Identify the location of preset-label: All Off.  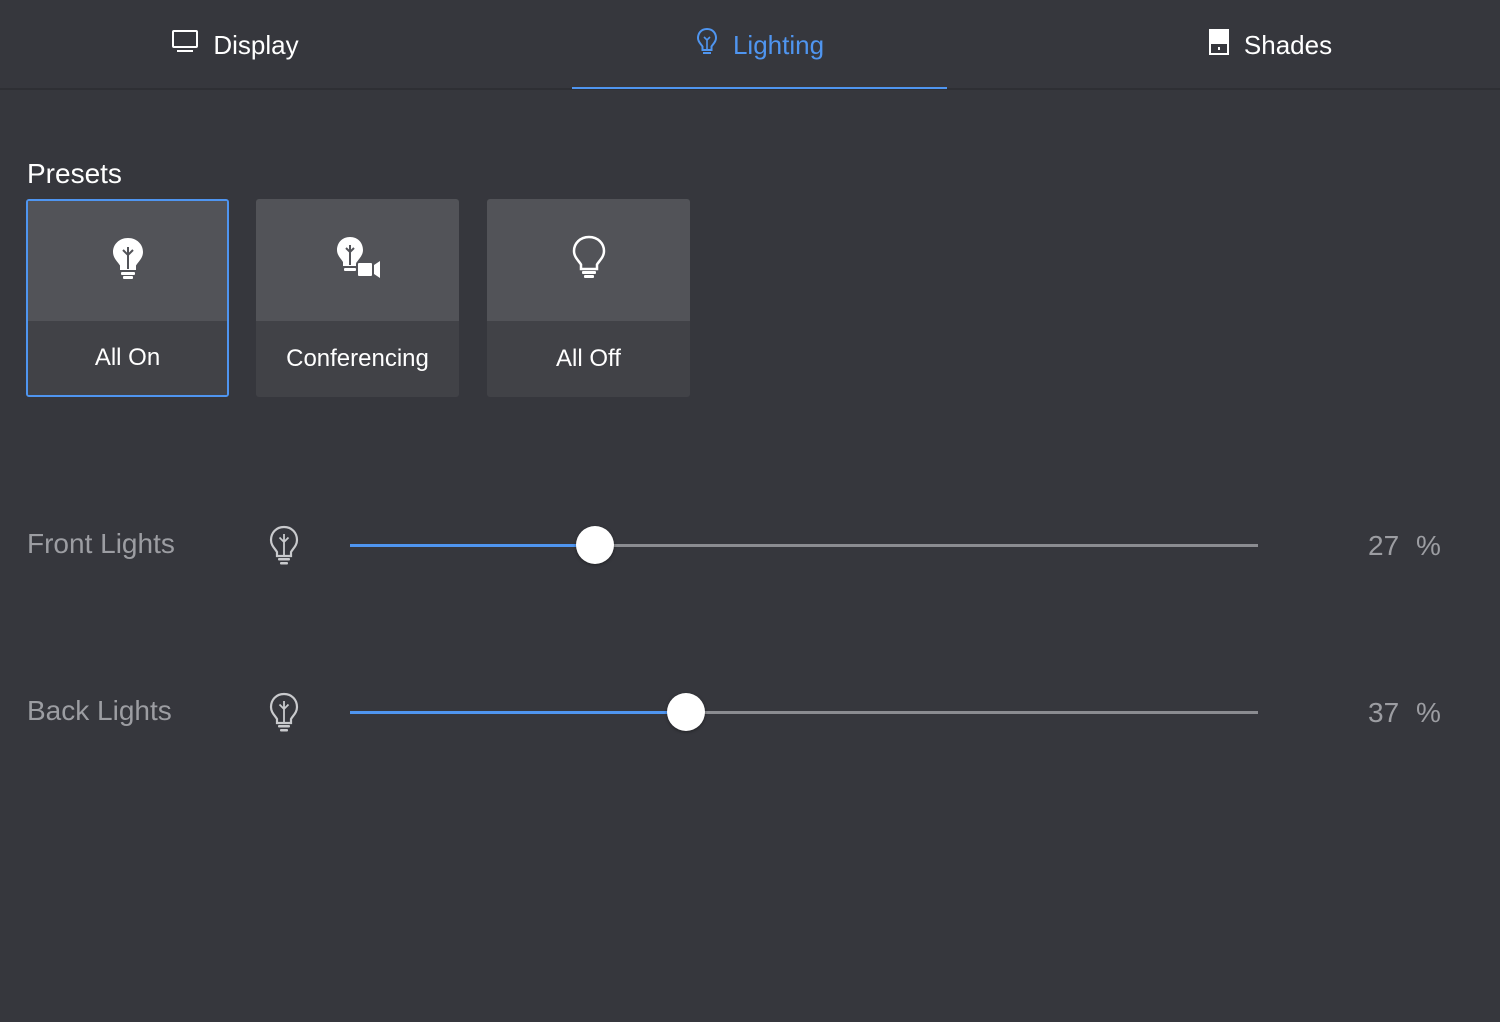
(588, 359).